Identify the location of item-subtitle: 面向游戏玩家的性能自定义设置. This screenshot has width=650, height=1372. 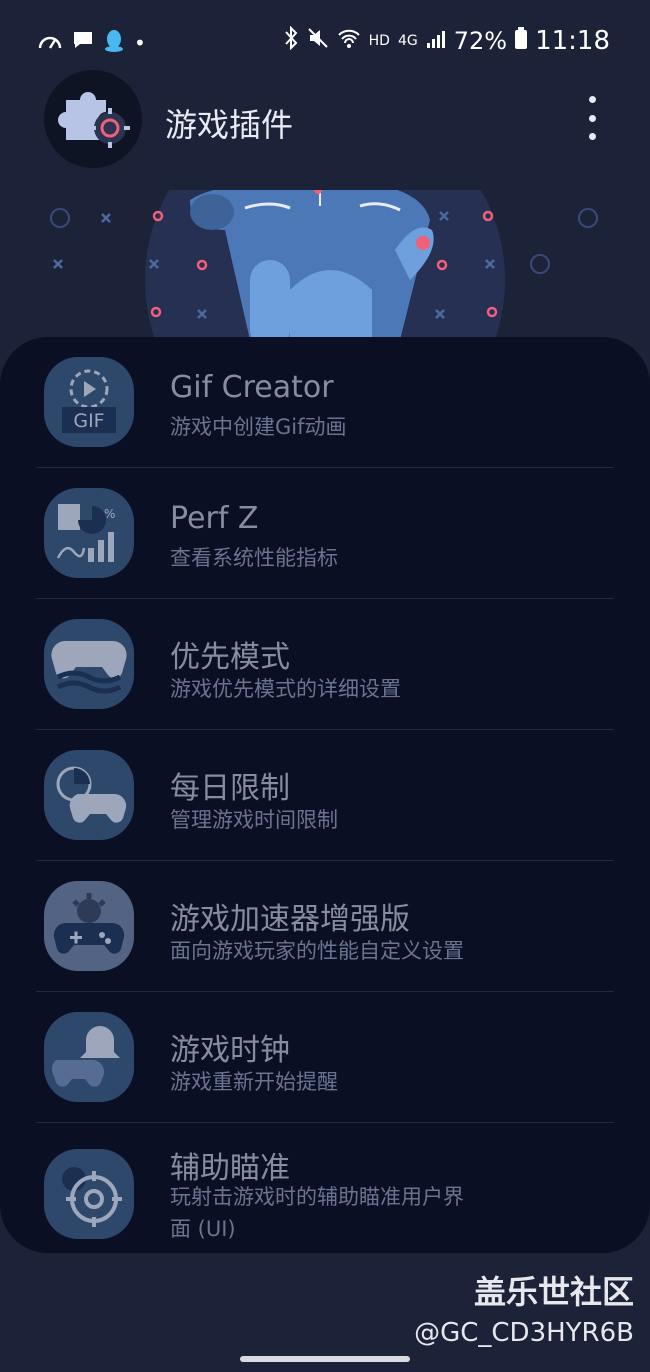
(317, 951).